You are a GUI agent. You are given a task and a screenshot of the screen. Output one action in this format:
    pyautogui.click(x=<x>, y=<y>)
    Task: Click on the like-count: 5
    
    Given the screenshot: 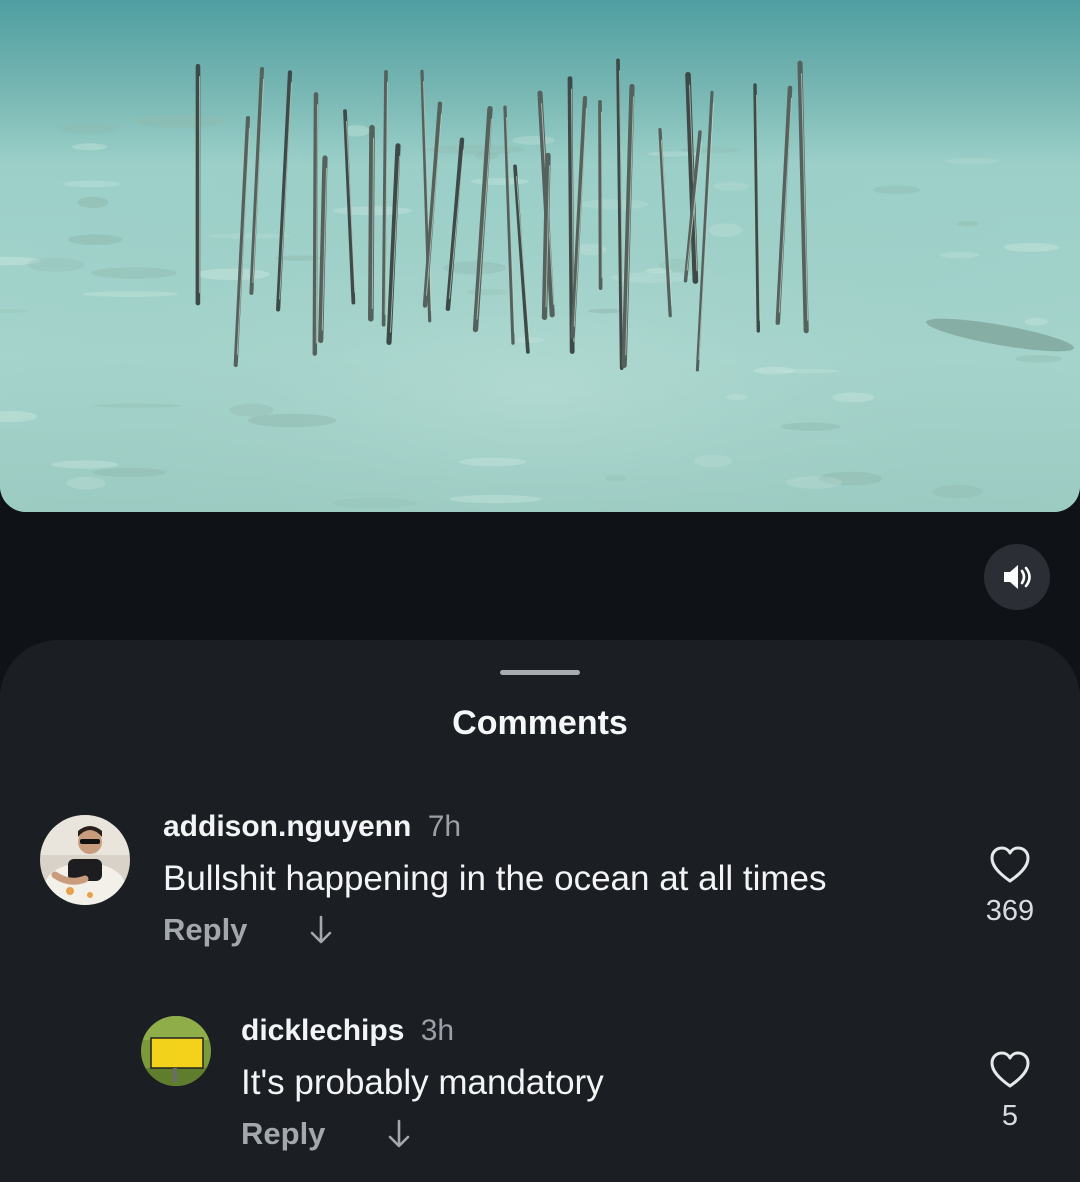 What is the action you would take?
    pyautogui.click(x=1010, y=1116)
    